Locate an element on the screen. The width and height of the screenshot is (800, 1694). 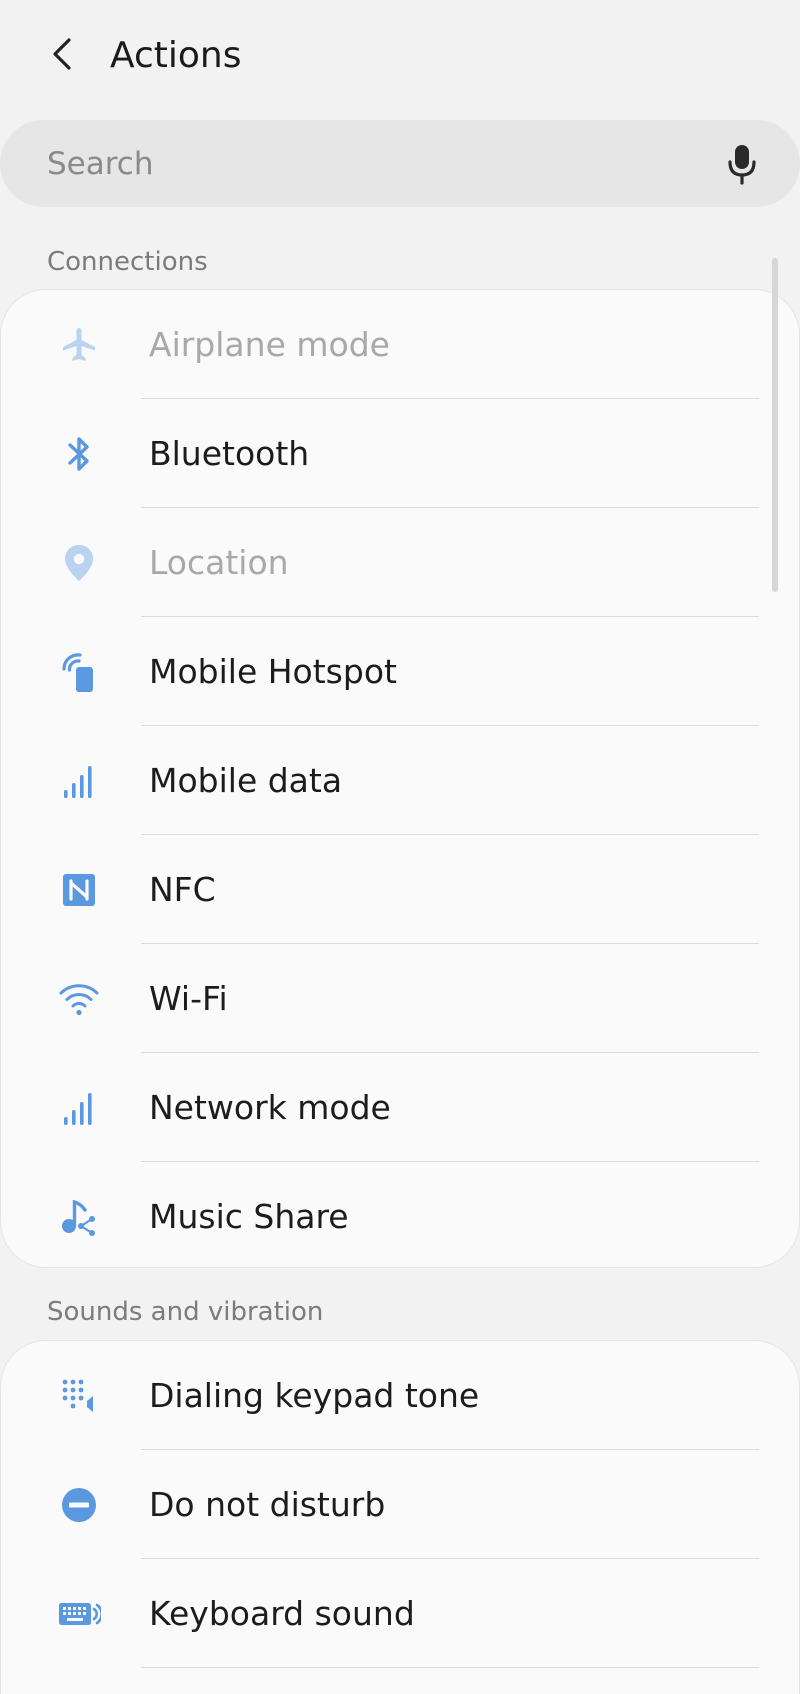
list-item-network-mode: Network mode is located at coordinates (400, 1107).